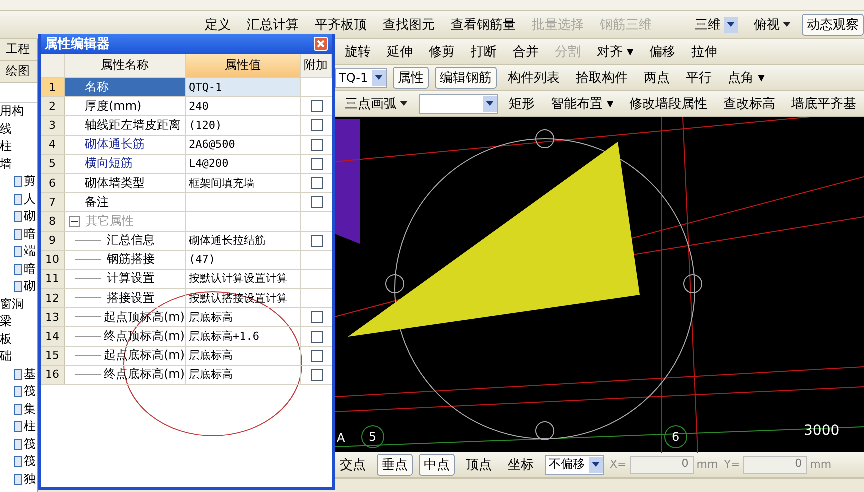  I want to click on property-name: 其它属性, so click(125, 221).